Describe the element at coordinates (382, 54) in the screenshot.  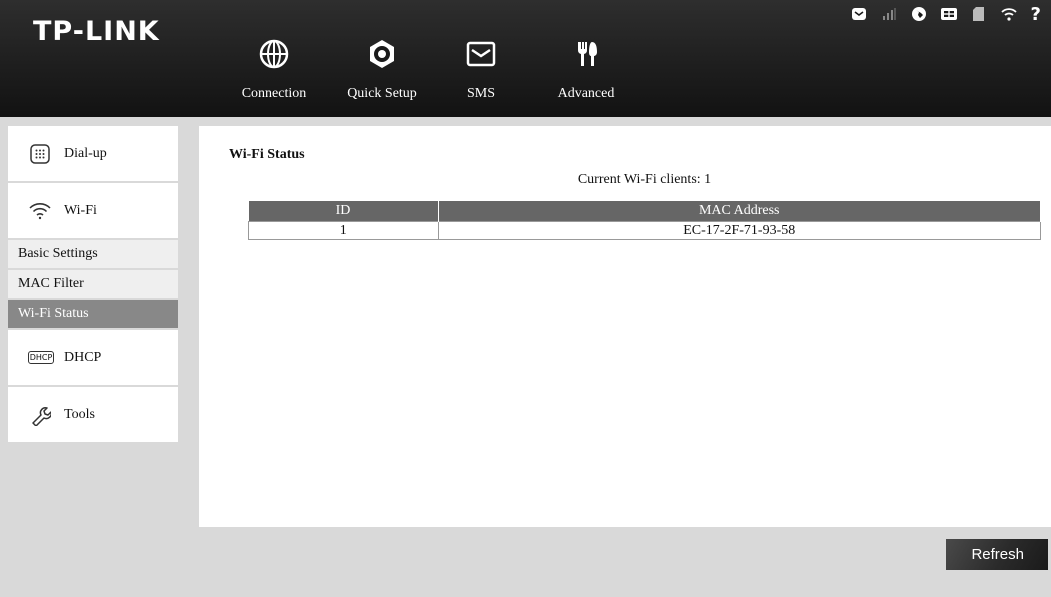
I see `quick-setup-icon` at that location.